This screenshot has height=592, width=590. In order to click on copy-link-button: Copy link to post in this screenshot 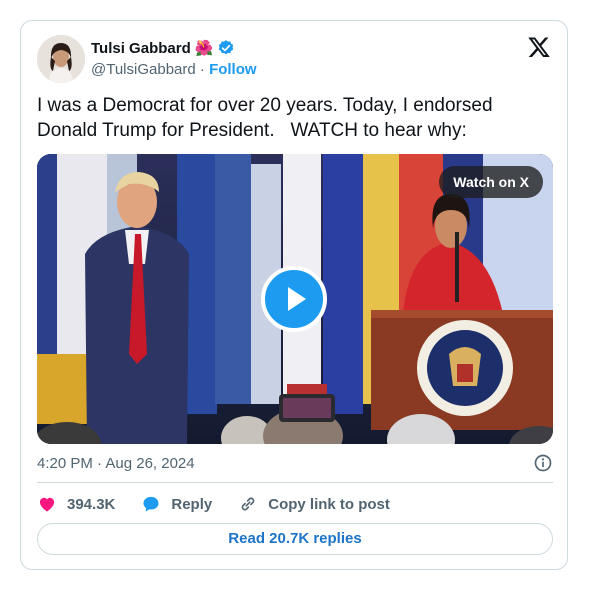, I will do `click(314, 504)`.